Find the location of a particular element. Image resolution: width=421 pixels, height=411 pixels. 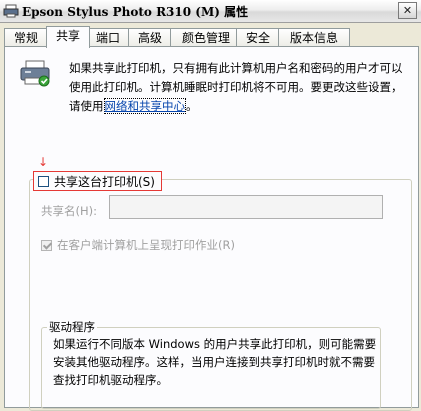

tab-strip: 常规 共享 端口 高级 颜色管理 安全 版本信息 is located at coordinates (211, 37).